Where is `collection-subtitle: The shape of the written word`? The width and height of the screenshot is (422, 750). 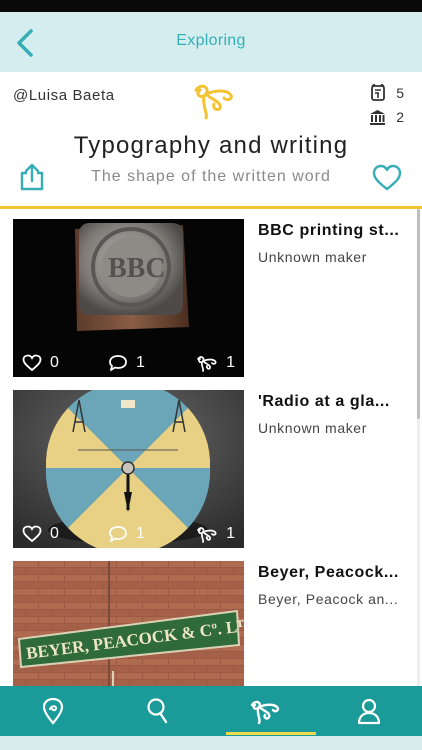
collection-subtitle: The shape of the written word is located at coordinates (211, 176).